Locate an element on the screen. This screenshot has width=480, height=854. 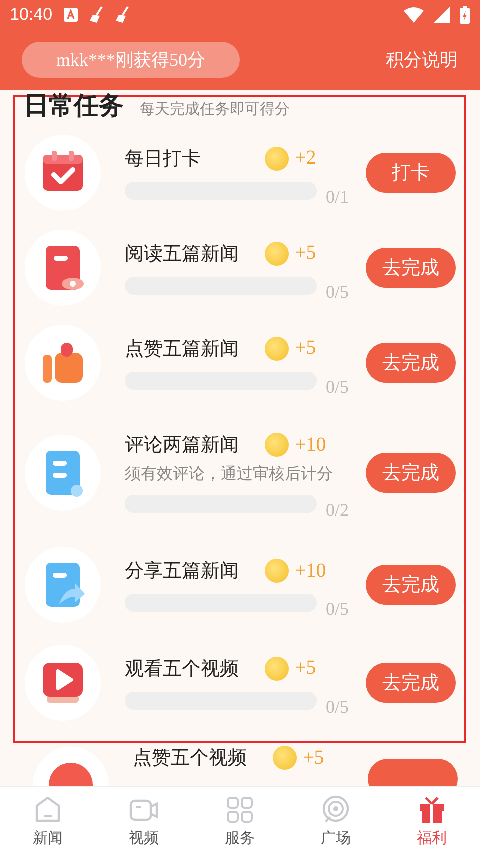
battery-icon is located at coordinates (465, 15).